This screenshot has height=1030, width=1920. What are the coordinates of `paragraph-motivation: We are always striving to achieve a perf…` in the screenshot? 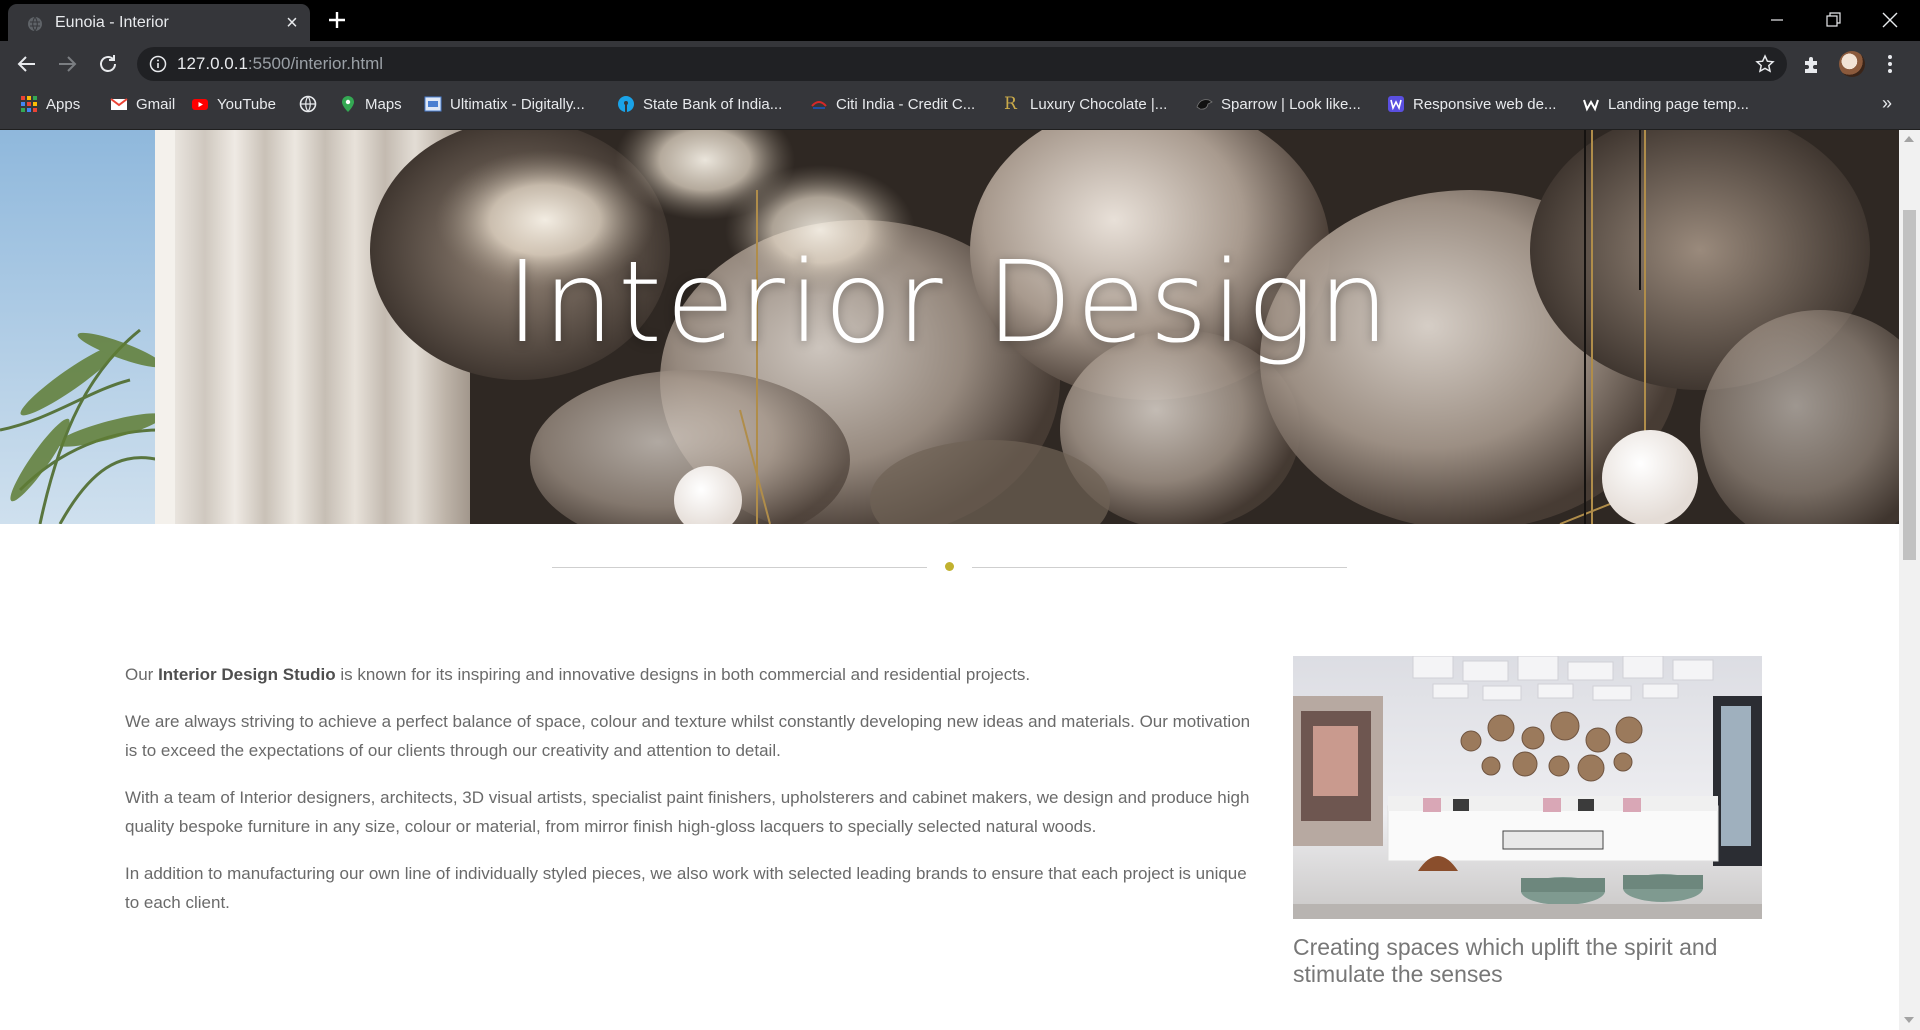 It's located at (688, 736).